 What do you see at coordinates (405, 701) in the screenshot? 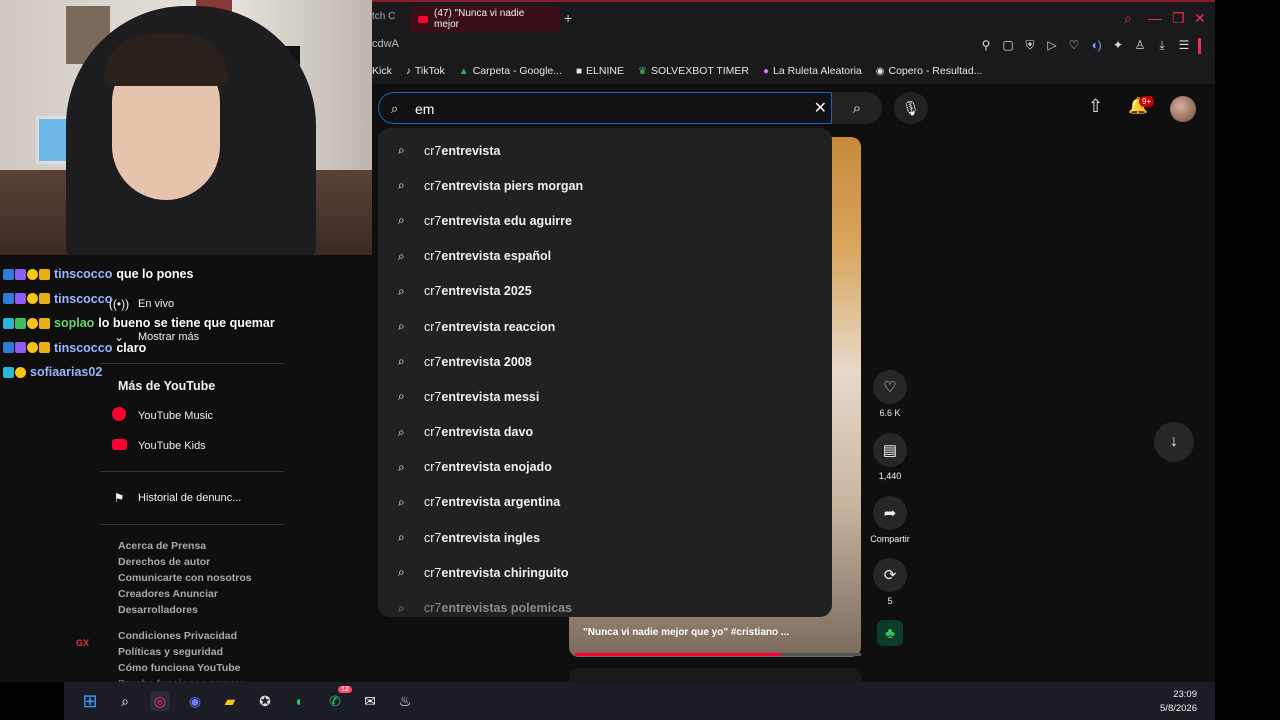
I see `steam-icon: ♨` at bounding box center [405, 701].